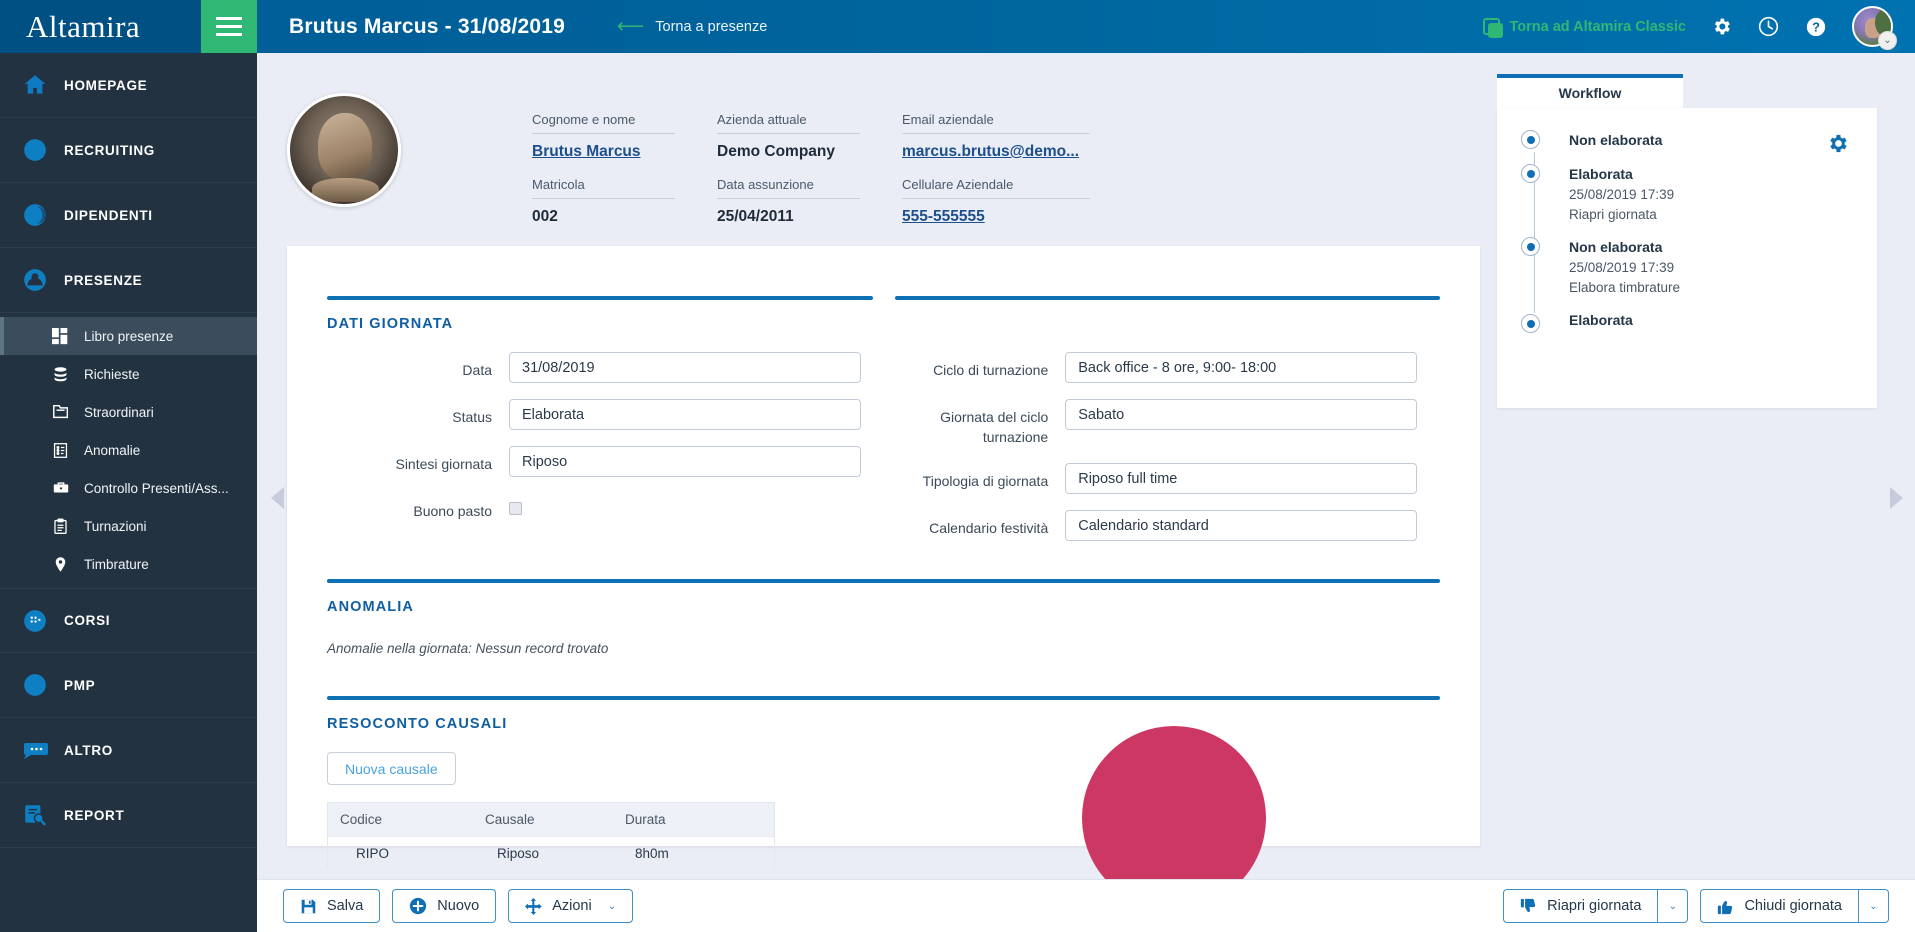 The height and width of the screenshot is (932, 1915). Describe the element at coordinates (68, 374) in the screenshot. I see `database-icon` at that location.